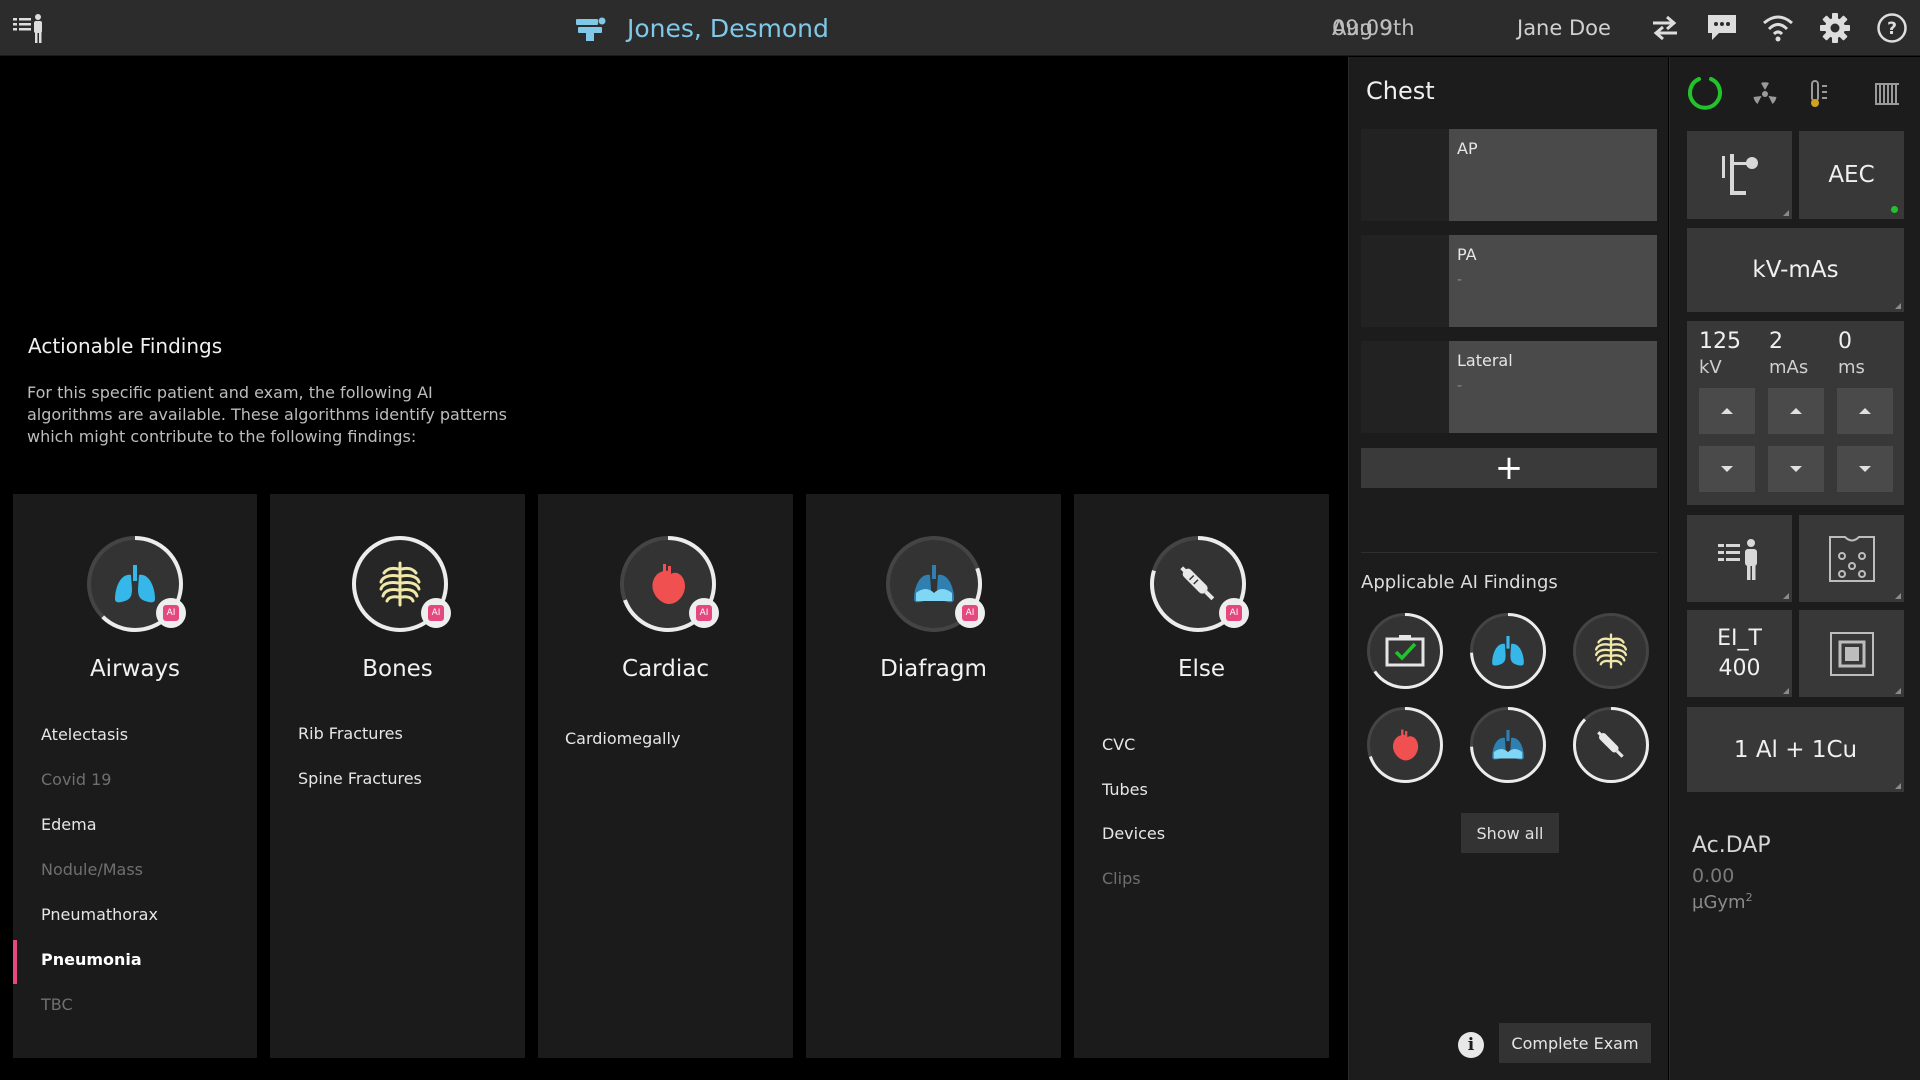  What do you see at coordinates (1467, 148) in the screenshot?
I see `view-label: AP` at bounding box center [1467, 148].